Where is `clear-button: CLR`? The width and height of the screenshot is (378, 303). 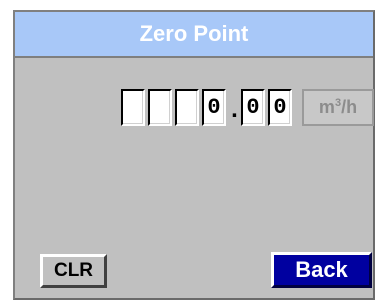
clear-button: CLR is located at coordinates (73, 271).